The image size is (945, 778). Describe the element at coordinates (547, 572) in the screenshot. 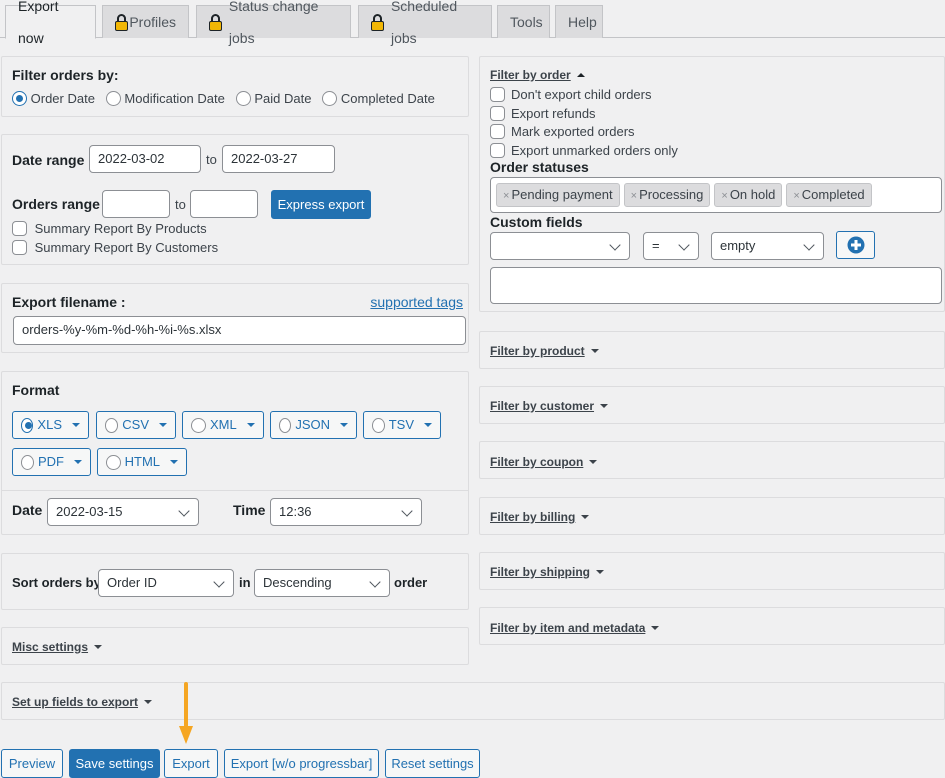

I see `filter-shipping-toggle: Filter by shipping` at that location.